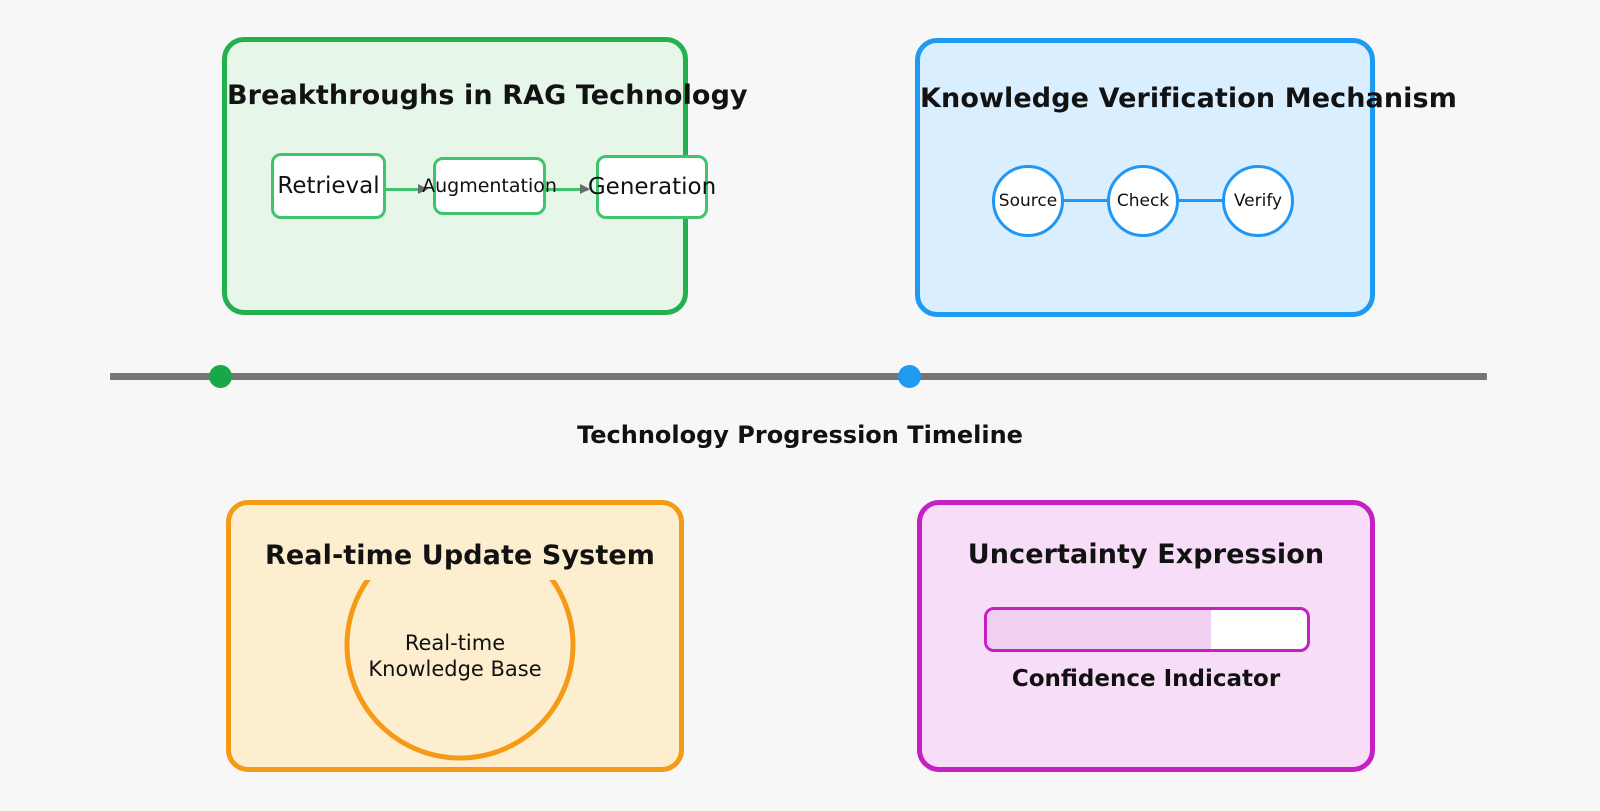 Image resolution: width=1600 pixels, height=811 pixels. Describe the element at coordinates (1146, 554) in the screenshot. I see `panel-uncertainty-title: Uncertainty Expression` at that location.